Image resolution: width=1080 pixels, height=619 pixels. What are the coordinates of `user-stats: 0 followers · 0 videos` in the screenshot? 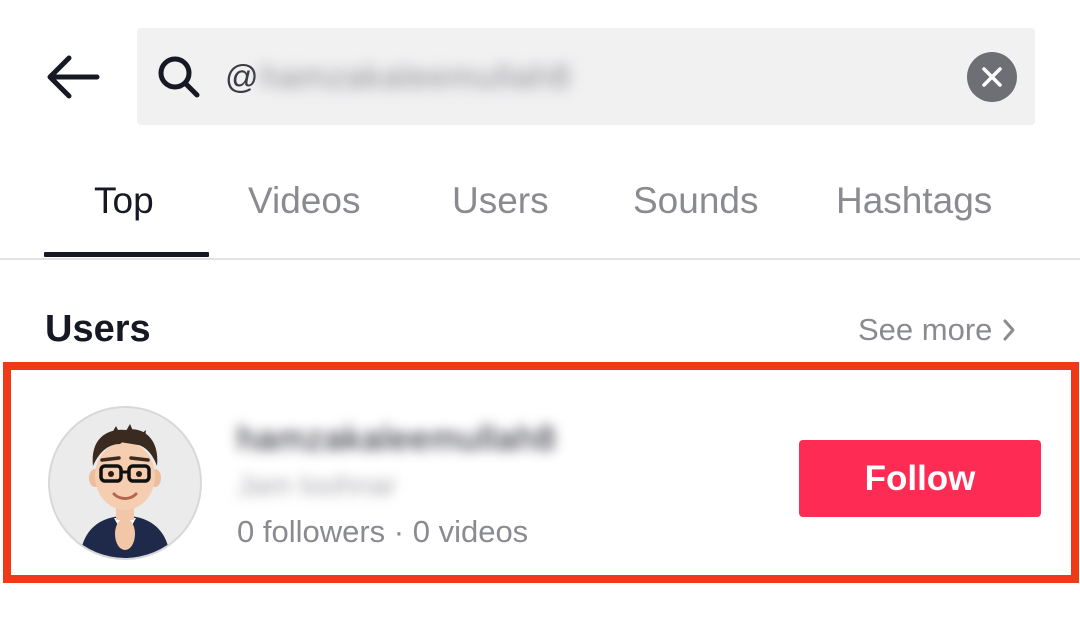 It's located at (383, 531).